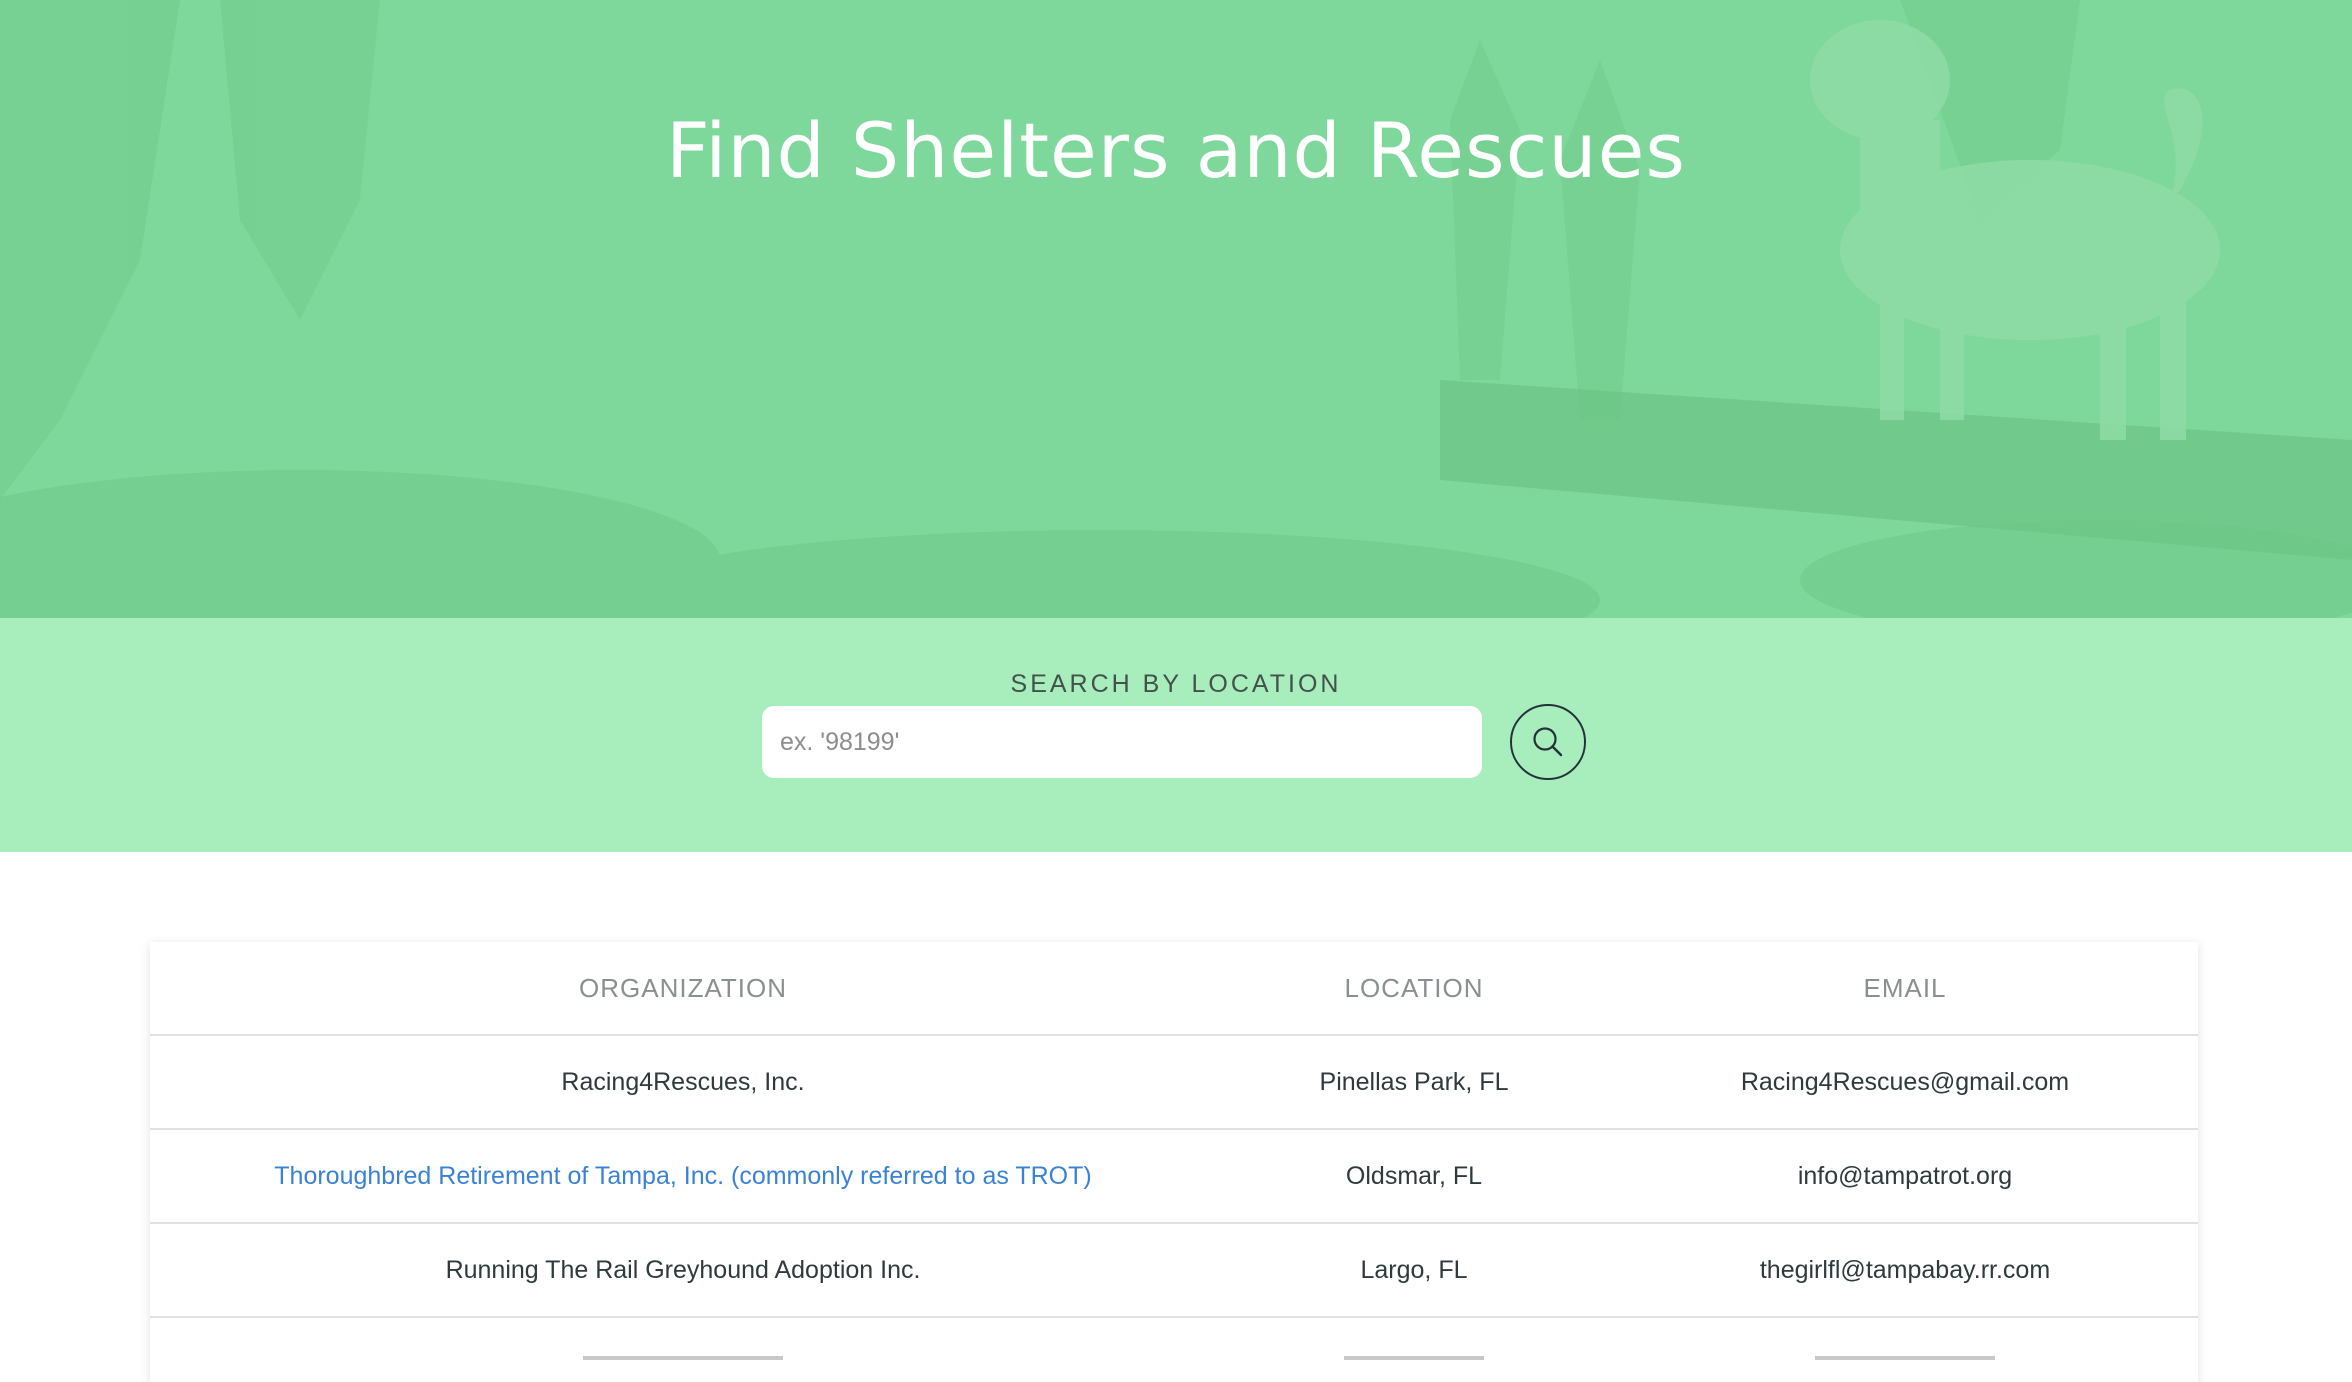  Describe the element at coordinates (1905, 1175) in the screenshot. I see `email-cell: info@tampatrot.org` at that location.